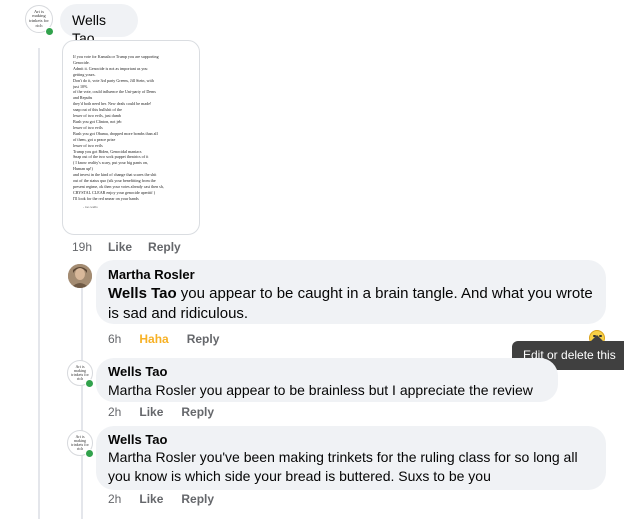  What do you see at coordinates (142, 293) in the screenshot?
I see `mention-link: Wells Tao` at bounding box center [142, 293].